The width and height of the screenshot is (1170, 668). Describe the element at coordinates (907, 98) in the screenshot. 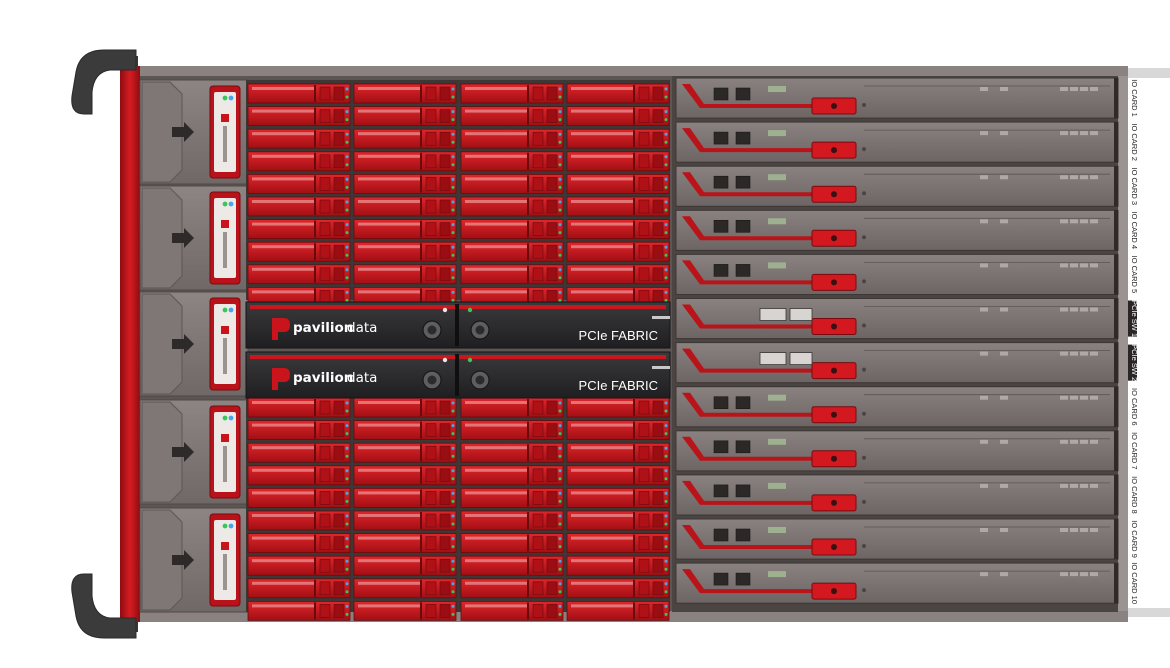

I see `io-card: IO CARD 1` at that location.